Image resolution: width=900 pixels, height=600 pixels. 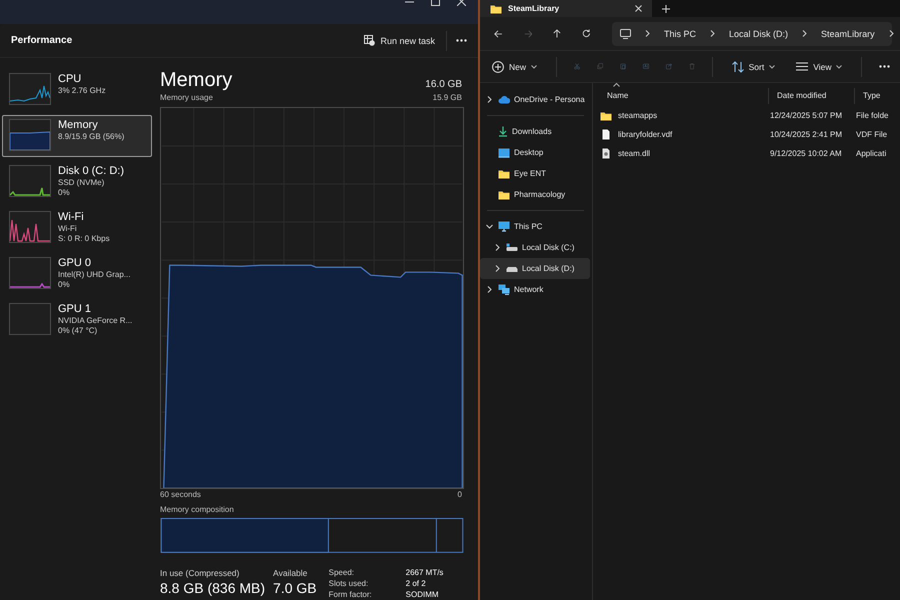 I want to click on nav-item: Eye ENT, so click(x=535, y=173).